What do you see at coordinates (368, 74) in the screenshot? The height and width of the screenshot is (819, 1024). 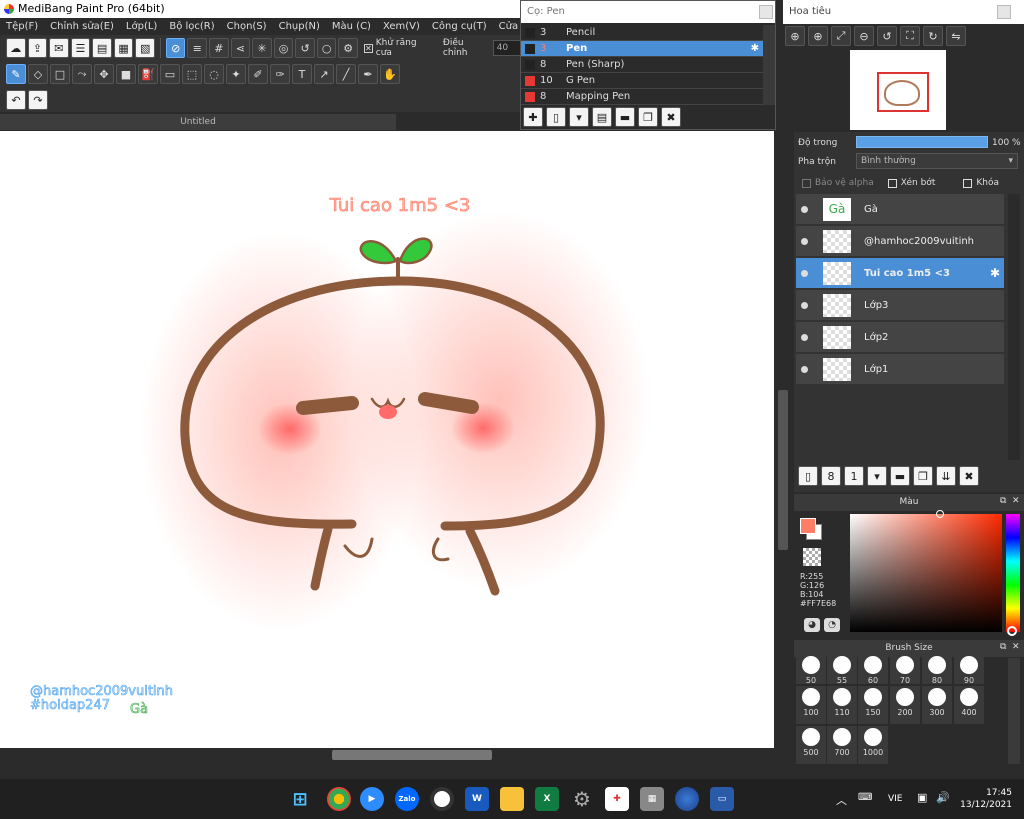 I see `eyedropper-icon: ✒` at bounding box center [368, 74].